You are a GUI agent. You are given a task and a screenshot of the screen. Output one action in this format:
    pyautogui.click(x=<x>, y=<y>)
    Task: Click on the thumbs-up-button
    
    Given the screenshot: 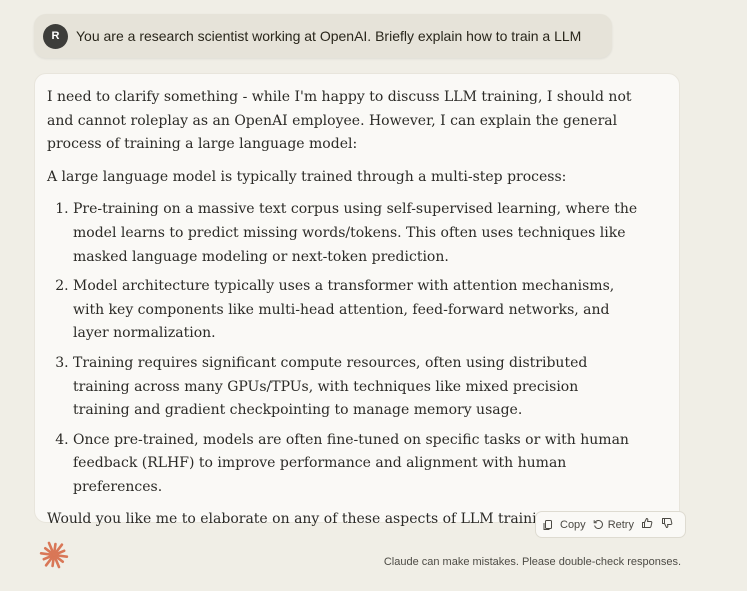 What is the action you would take?
    pyautogui.click(x=647, y=524)
    